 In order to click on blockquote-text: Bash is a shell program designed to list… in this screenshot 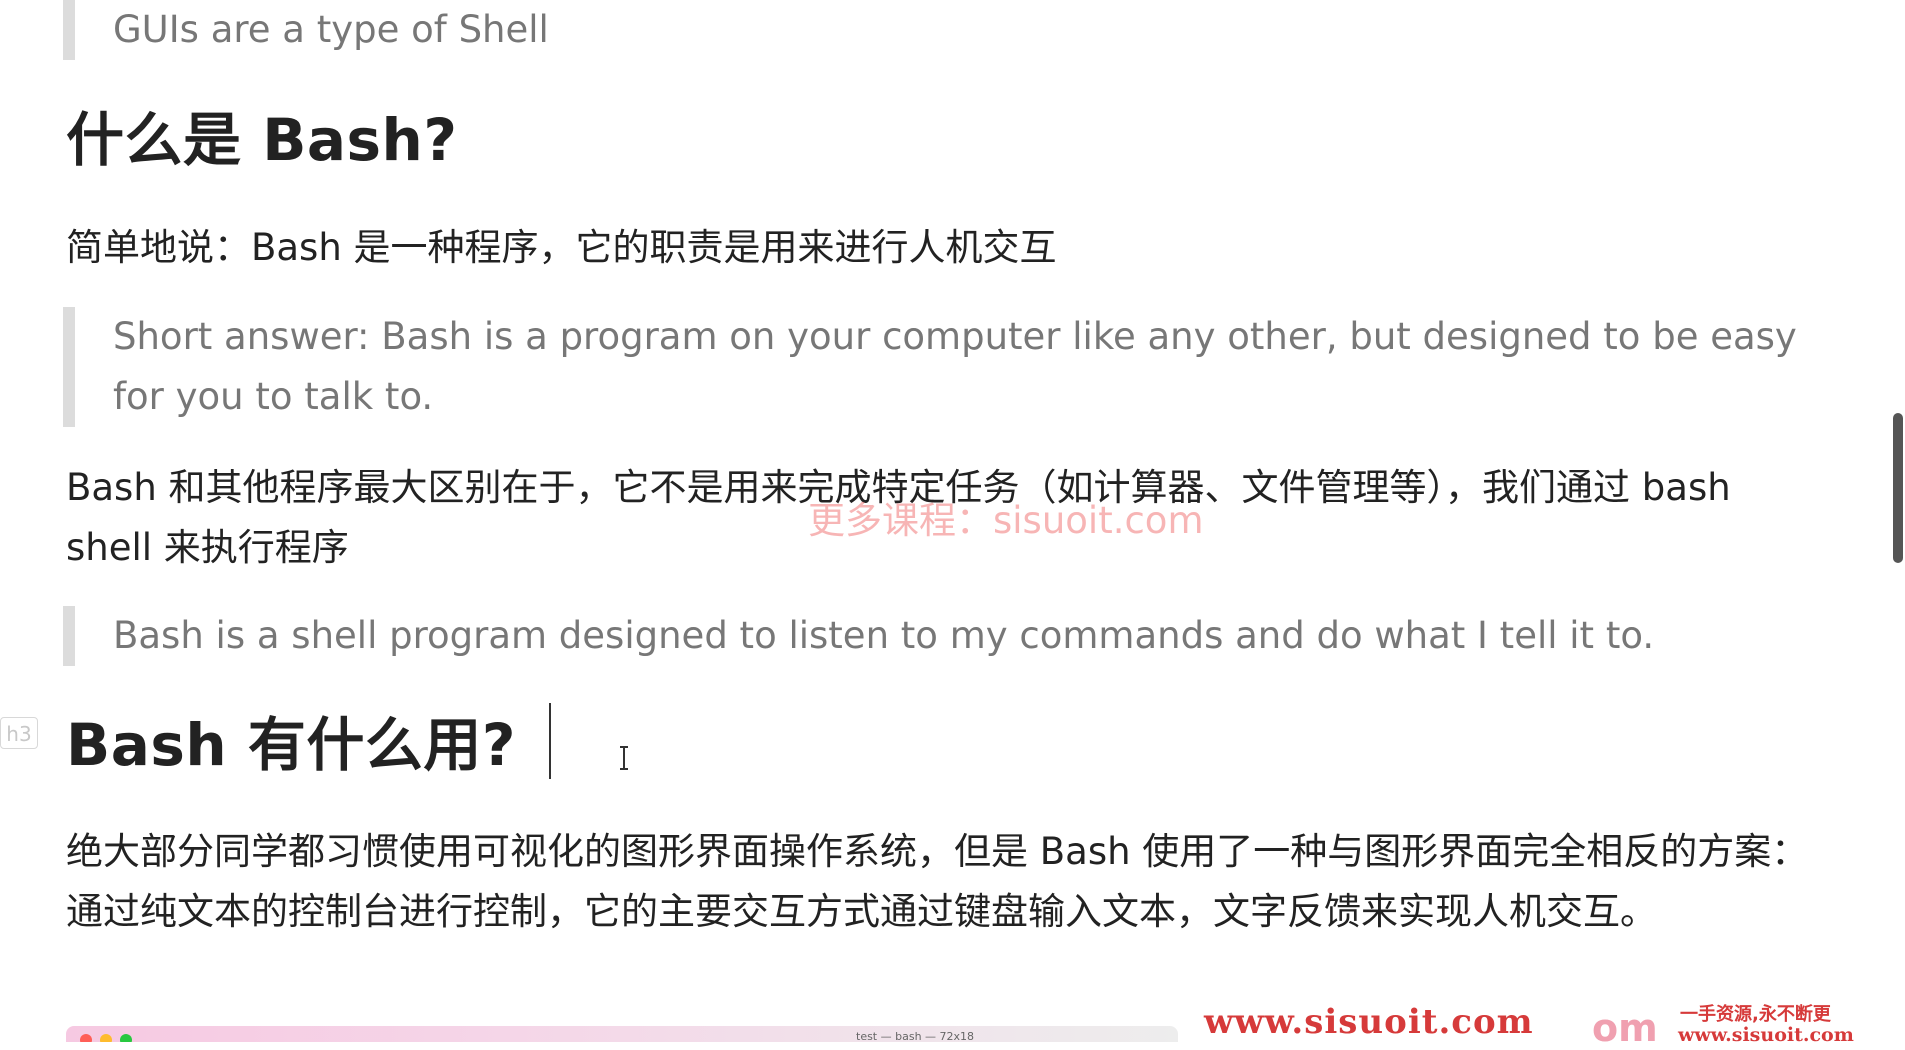, I will do `click(884, 635)`.